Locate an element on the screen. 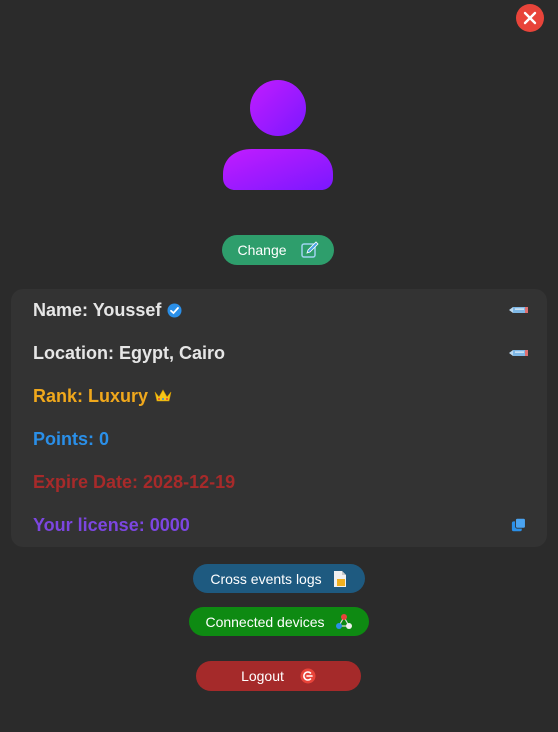 The width and height of the screenshot is (558, 732). document-icon is located at coordinates (339, 578).